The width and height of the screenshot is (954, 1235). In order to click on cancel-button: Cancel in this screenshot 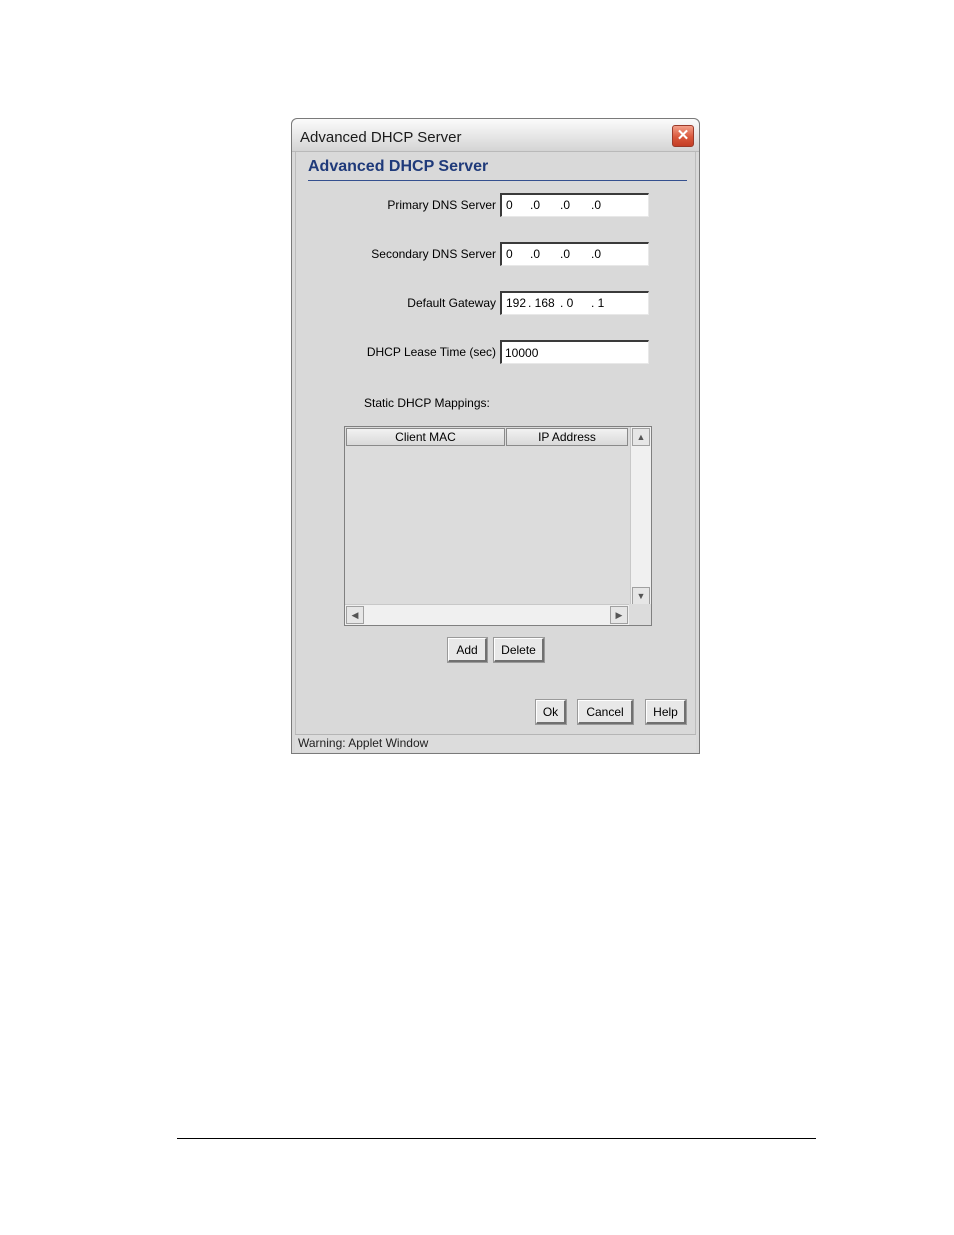, I will do `click(605, 712)`.